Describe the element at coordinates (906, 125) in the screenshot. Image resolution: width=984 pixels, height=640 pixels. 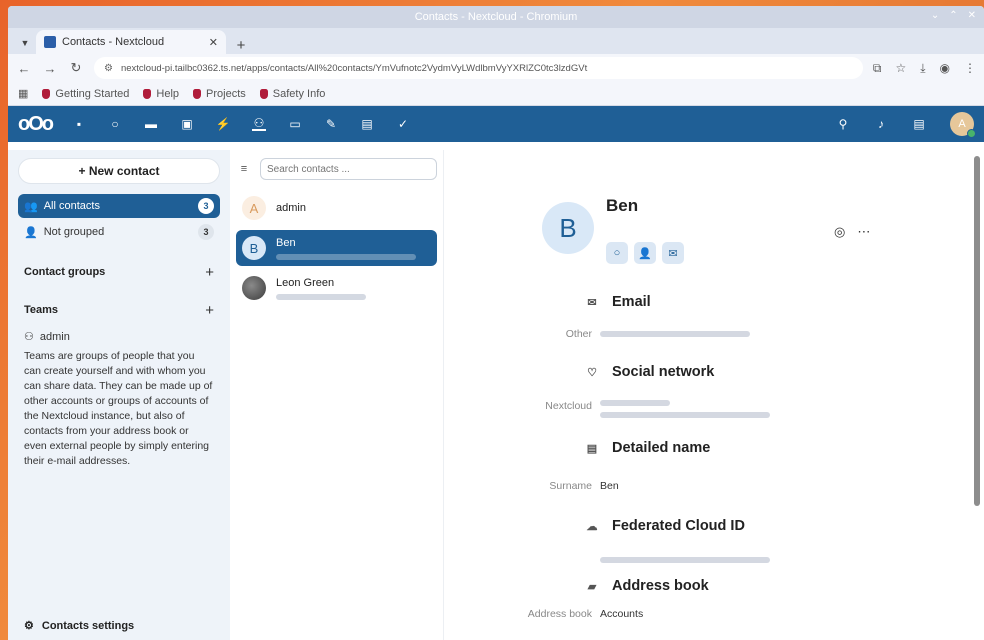
I see `header-right: ⚲ ♪ ▤ A` at that location.